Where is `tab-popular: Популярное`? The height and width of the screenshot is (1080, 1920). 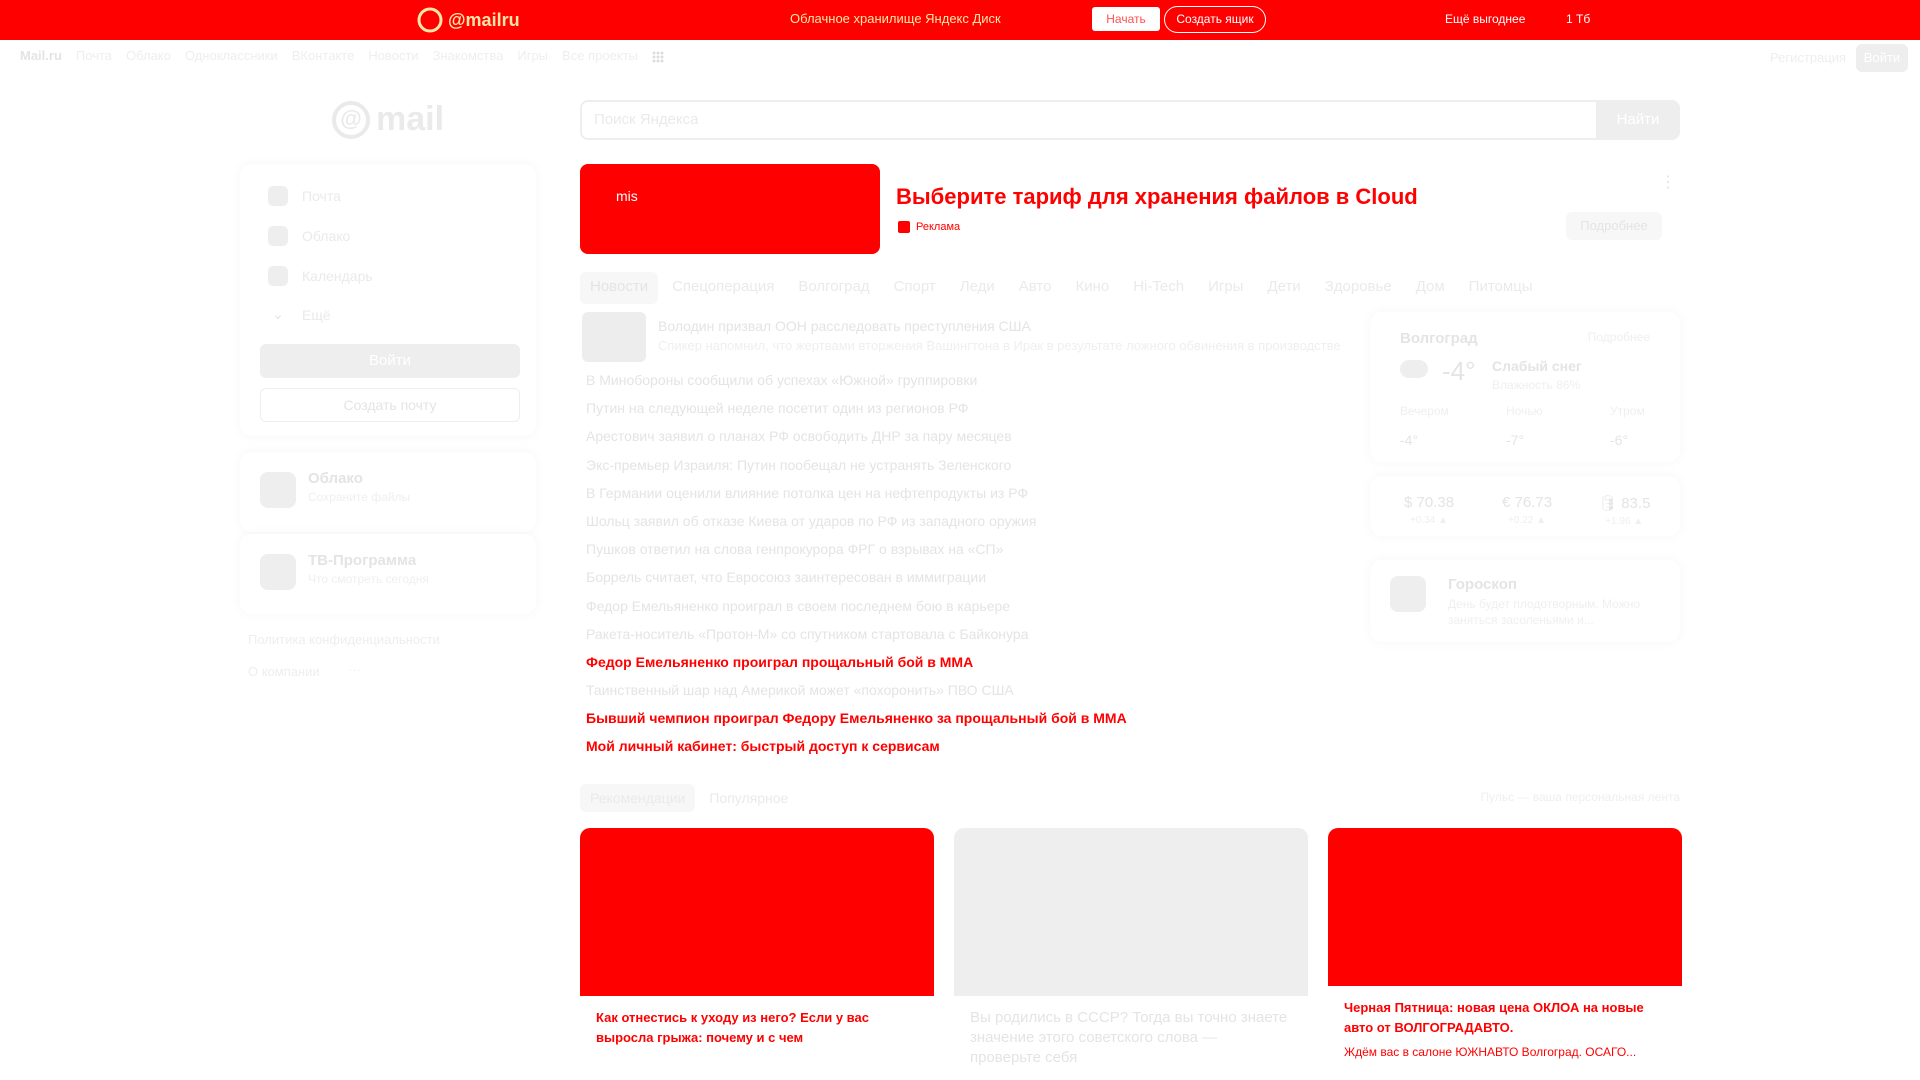 tab-popular: Популярное is located at coordinates (748, 798).